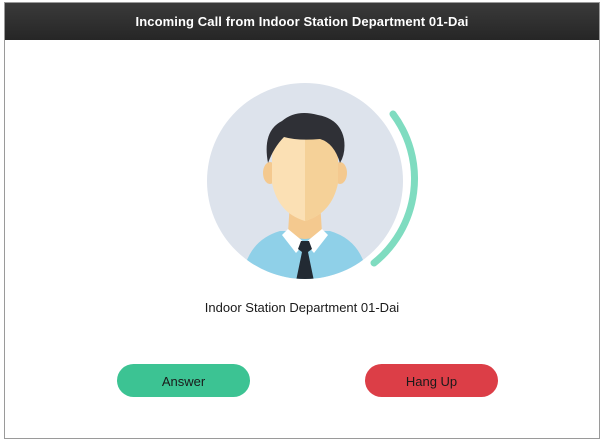 This screenshot has height=442, width=602. I want to click on answer-button: Answer, so click(183, 380).